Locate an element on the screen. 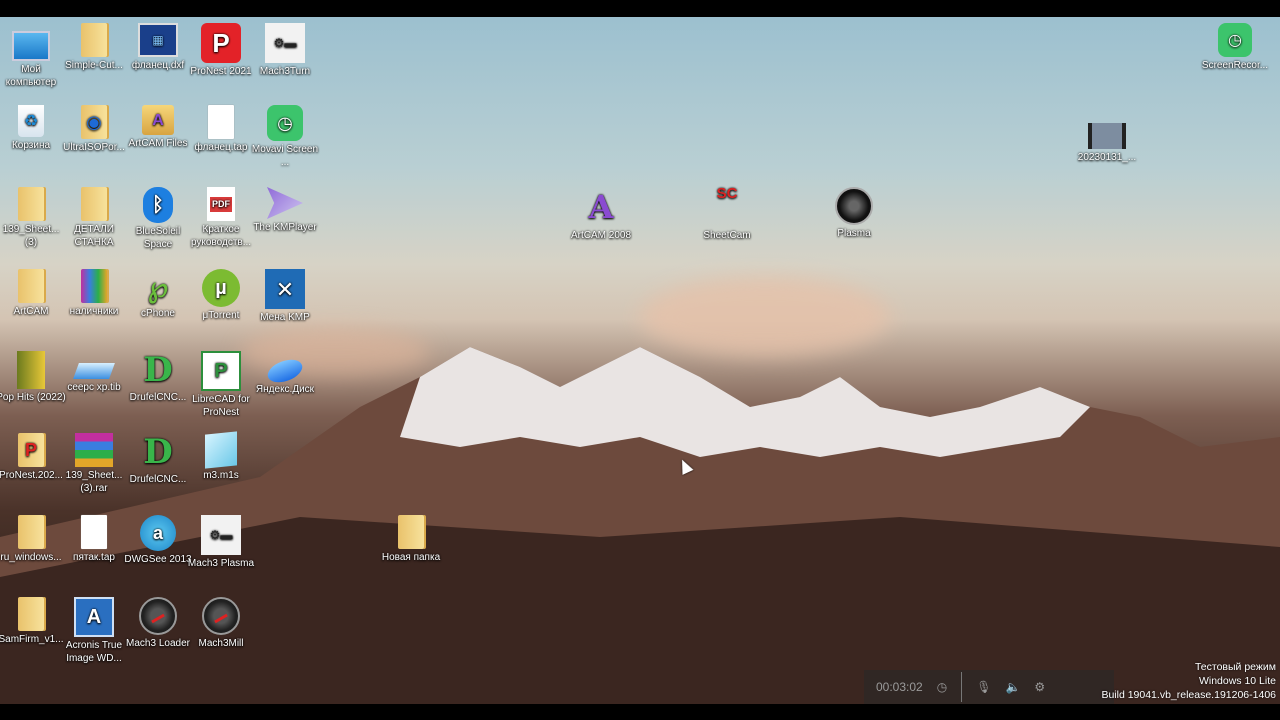  desktop-icon-disk-image: ceepc xp.tib is located at coordinates (94, 372).